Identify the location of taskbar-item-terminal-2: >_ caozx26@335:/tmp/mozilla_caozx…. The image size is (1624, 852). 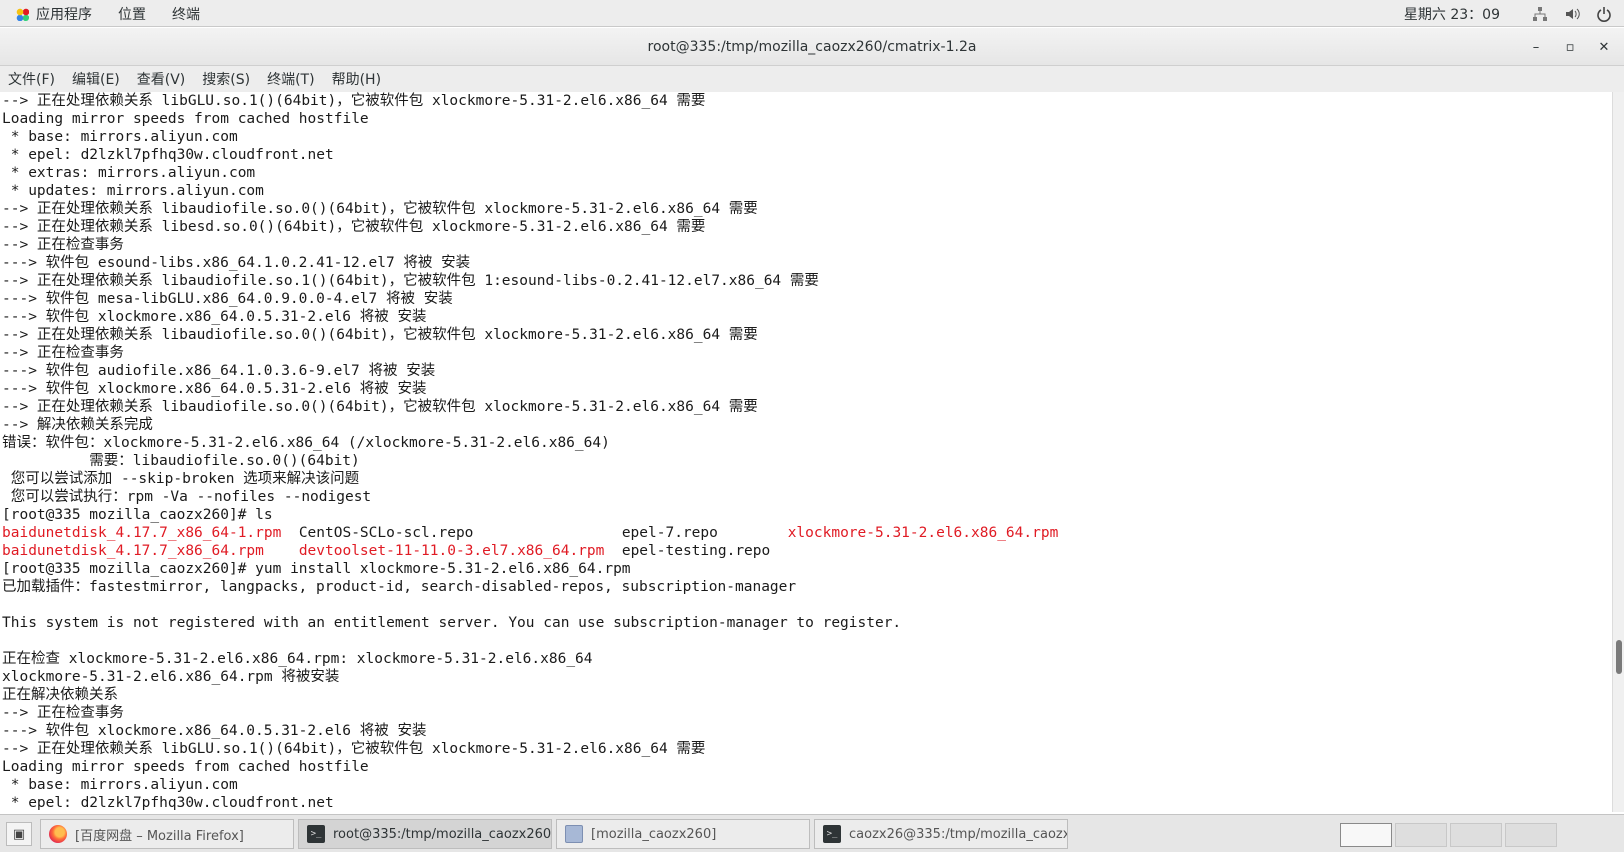
(941, 834).